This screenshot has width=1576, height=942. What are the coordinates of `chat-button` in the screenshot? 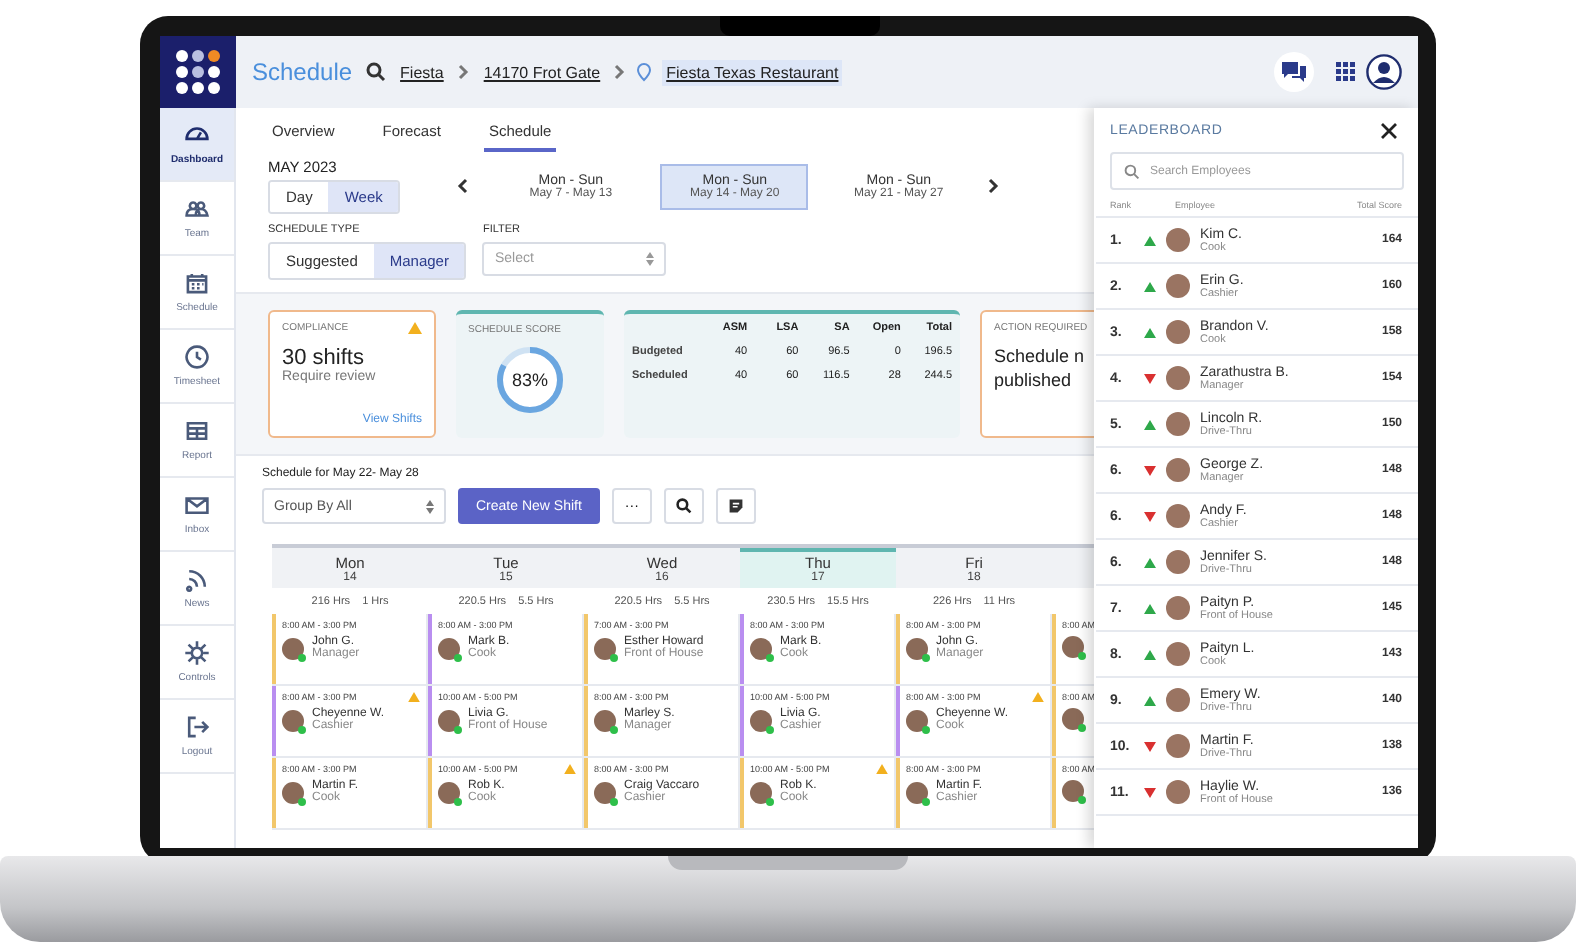 It's located at (1294, 72).